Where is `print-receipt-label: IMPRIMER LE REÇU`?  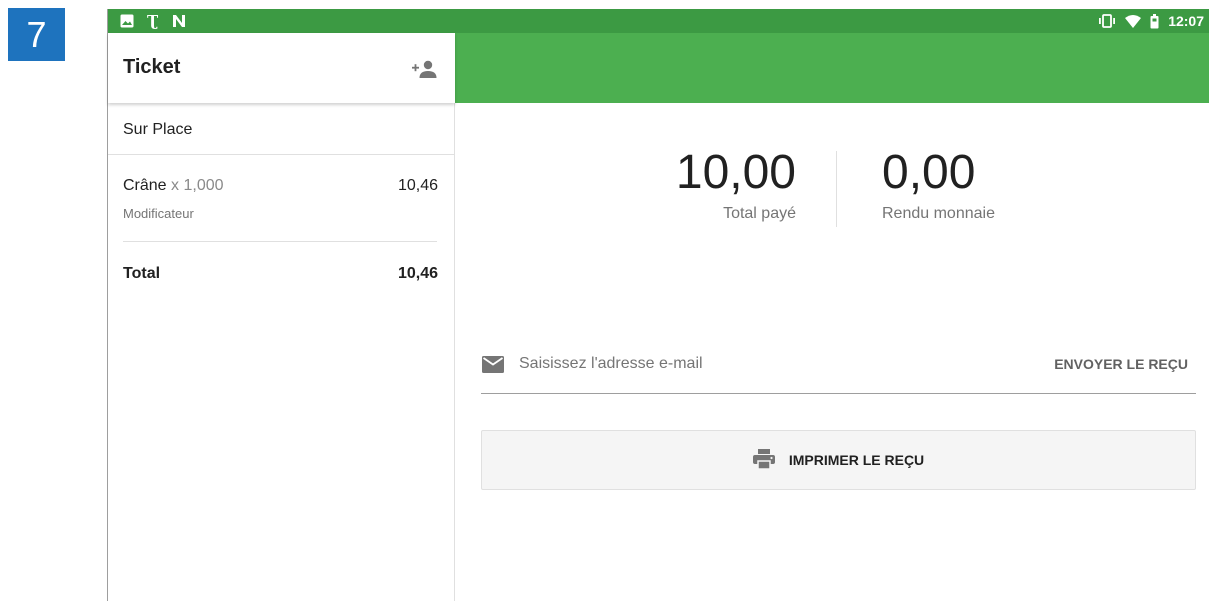 print-receipt-label: IMPRIMER LE REÇU is located at coordinates (856, 460).